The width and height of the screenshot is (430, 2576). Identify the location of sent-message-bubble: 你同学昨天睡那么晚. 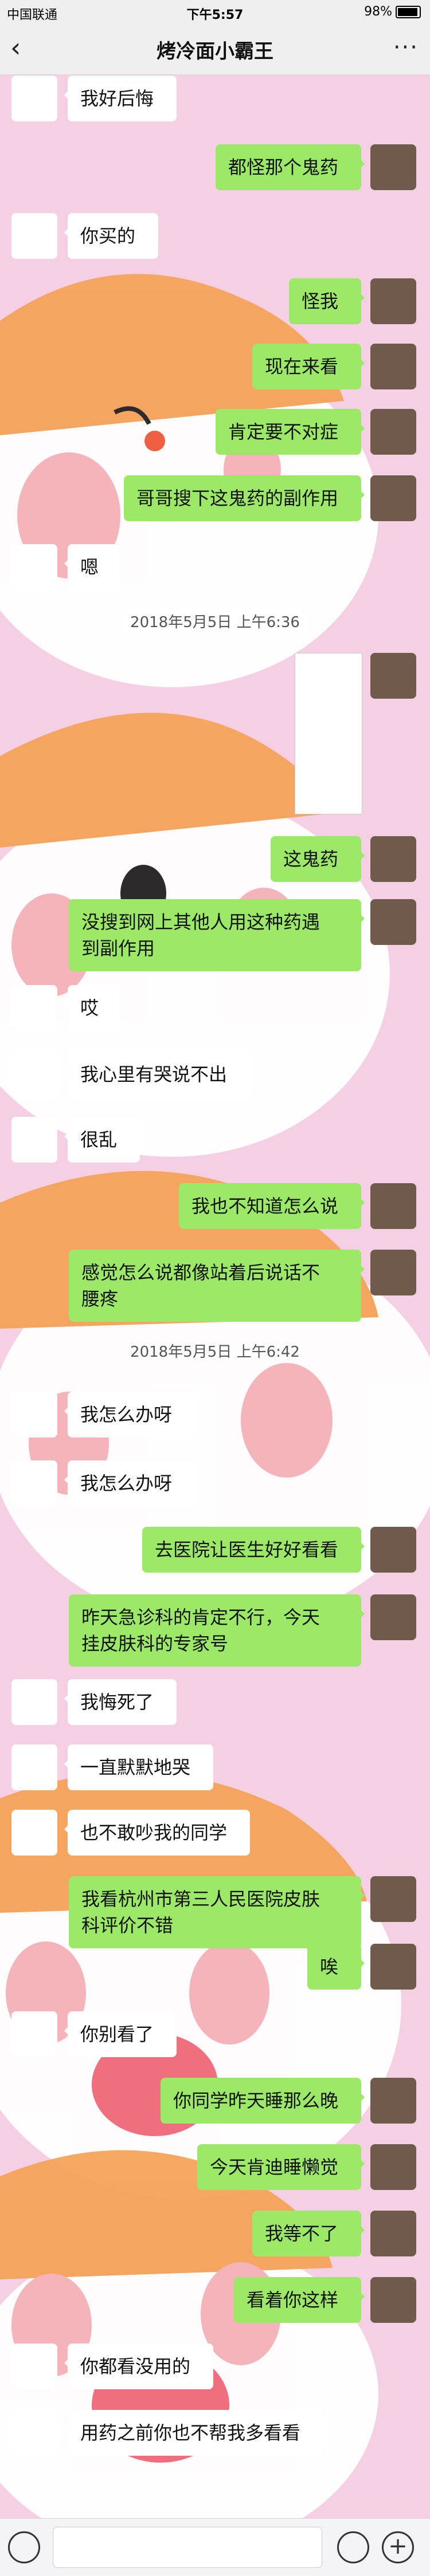
(263, 2101).